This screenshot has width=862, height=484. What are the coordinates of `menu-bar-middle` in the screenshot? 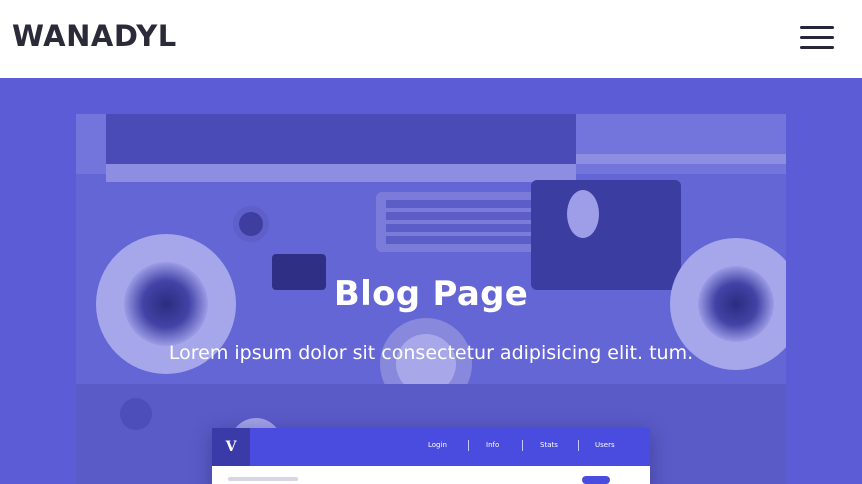 It's located at (817, 37).